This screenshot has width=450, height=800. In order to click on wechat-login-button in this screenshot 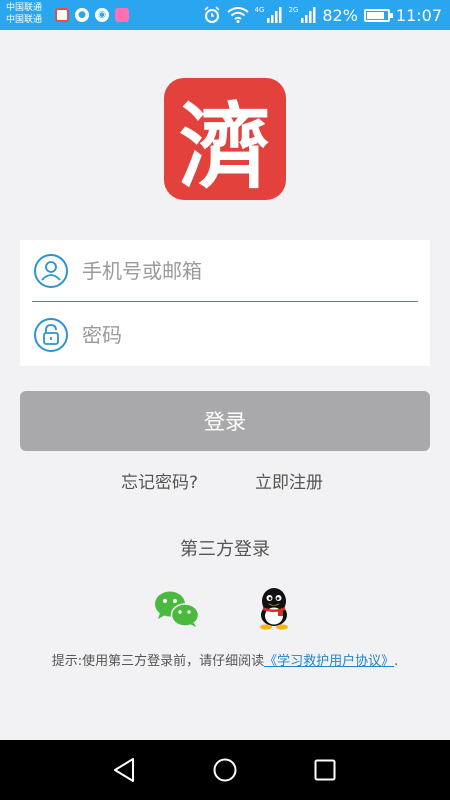, I will do `click(177, 609)`.